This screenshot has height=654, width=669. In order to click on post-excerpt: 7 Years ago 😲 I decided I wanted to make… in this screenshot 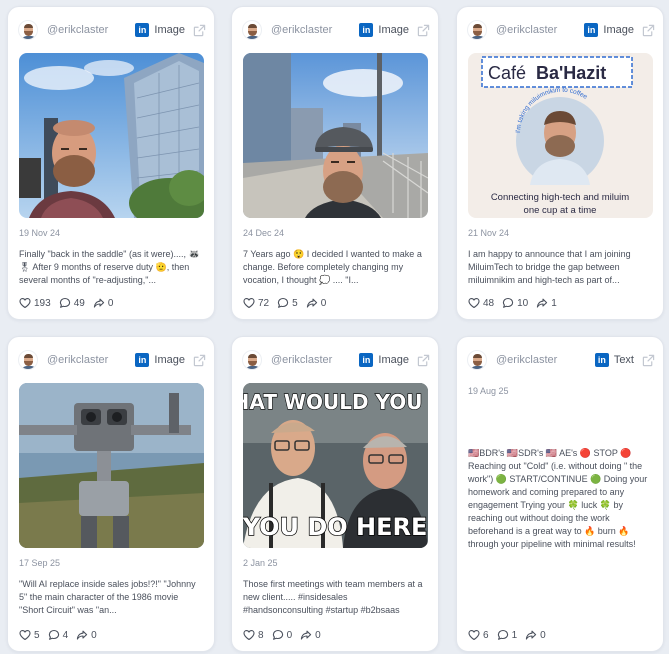, I will do `click(332, 267)`.